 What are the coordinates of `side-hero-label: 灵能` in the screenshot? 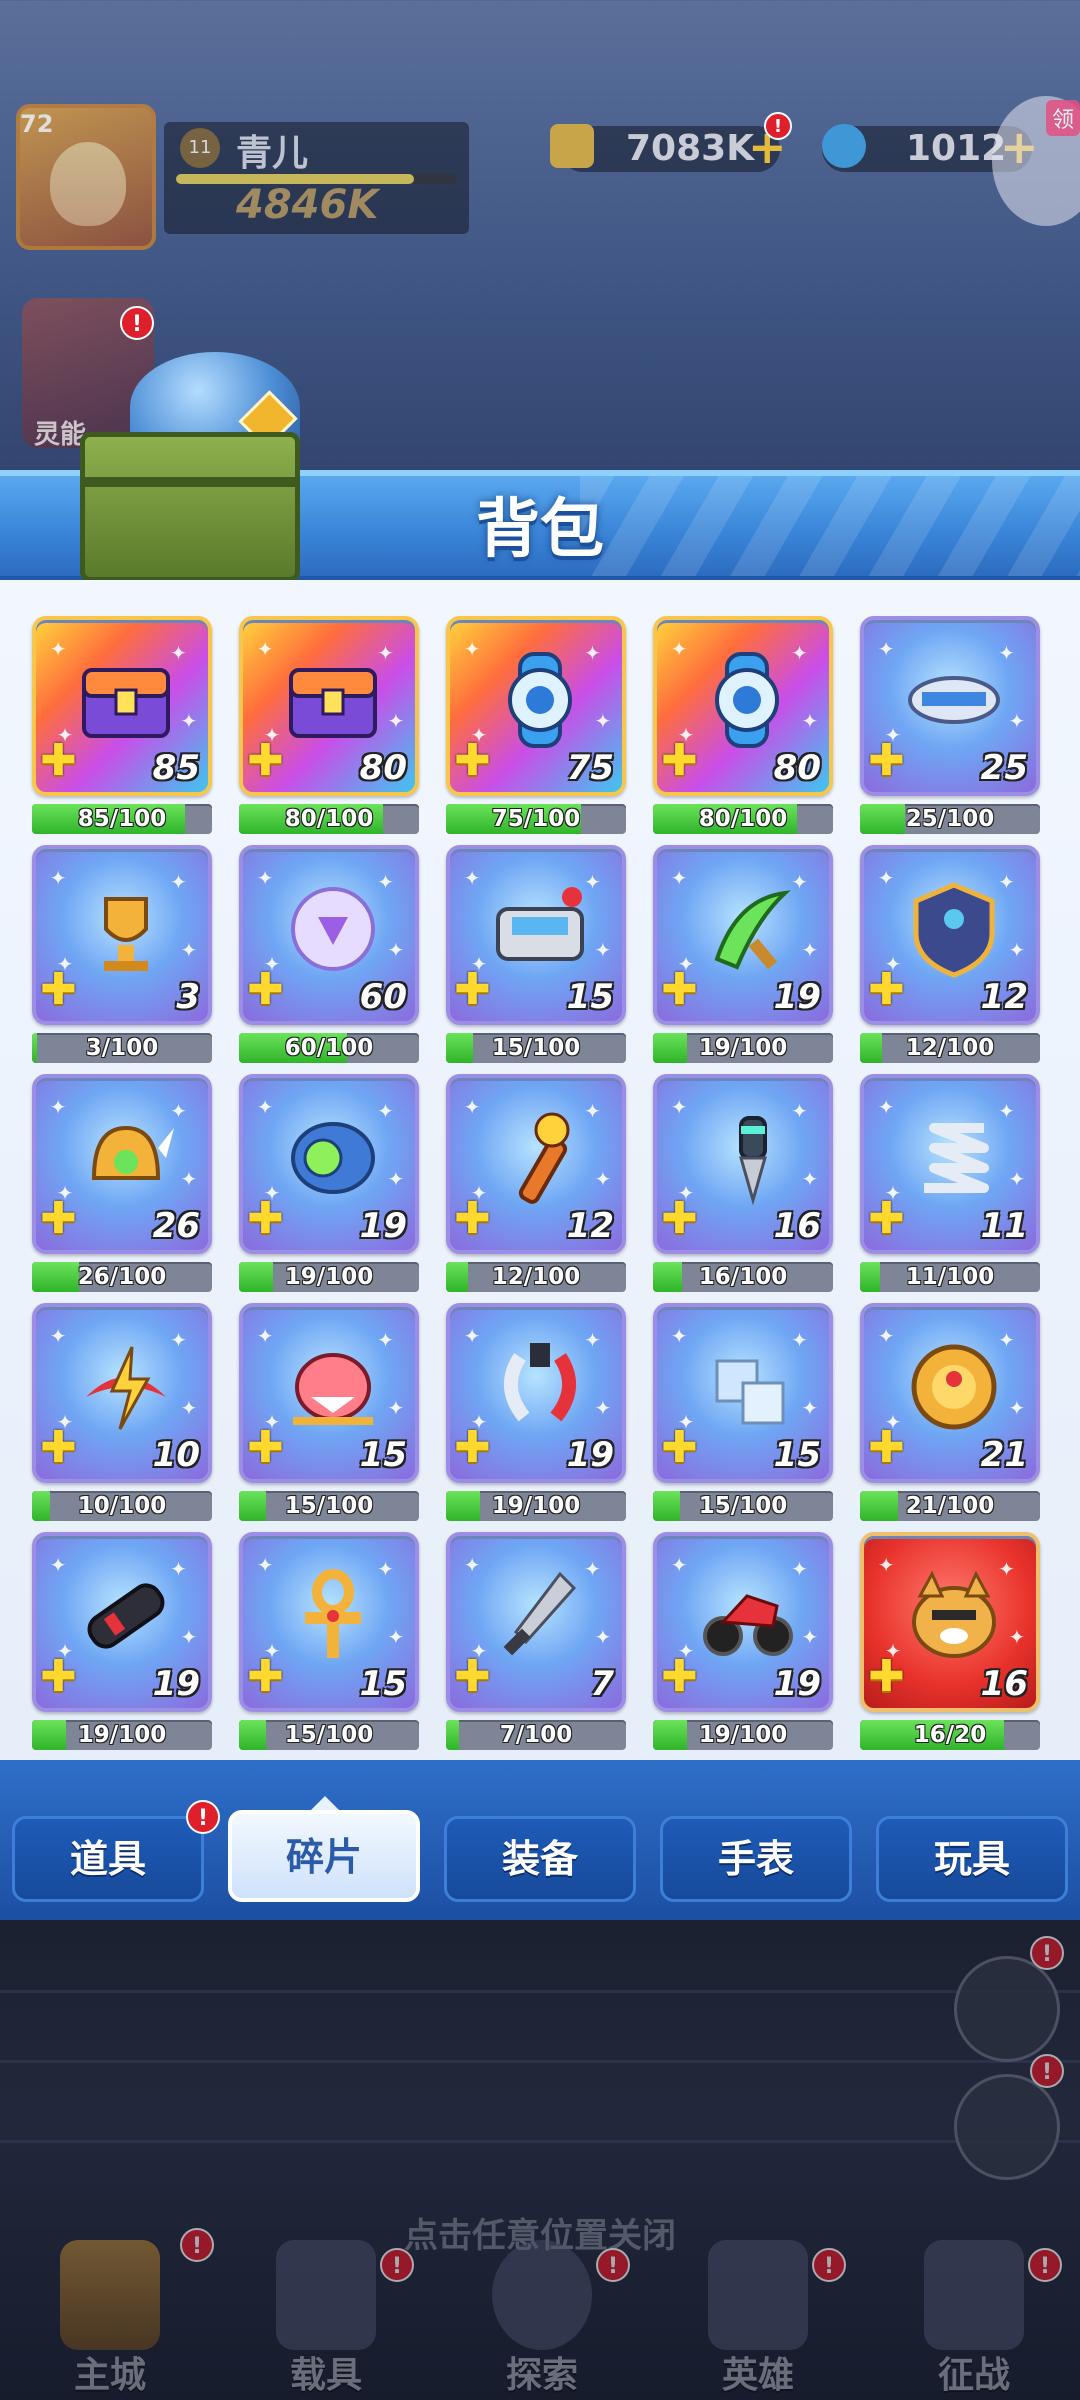 It's located at (60, 435).